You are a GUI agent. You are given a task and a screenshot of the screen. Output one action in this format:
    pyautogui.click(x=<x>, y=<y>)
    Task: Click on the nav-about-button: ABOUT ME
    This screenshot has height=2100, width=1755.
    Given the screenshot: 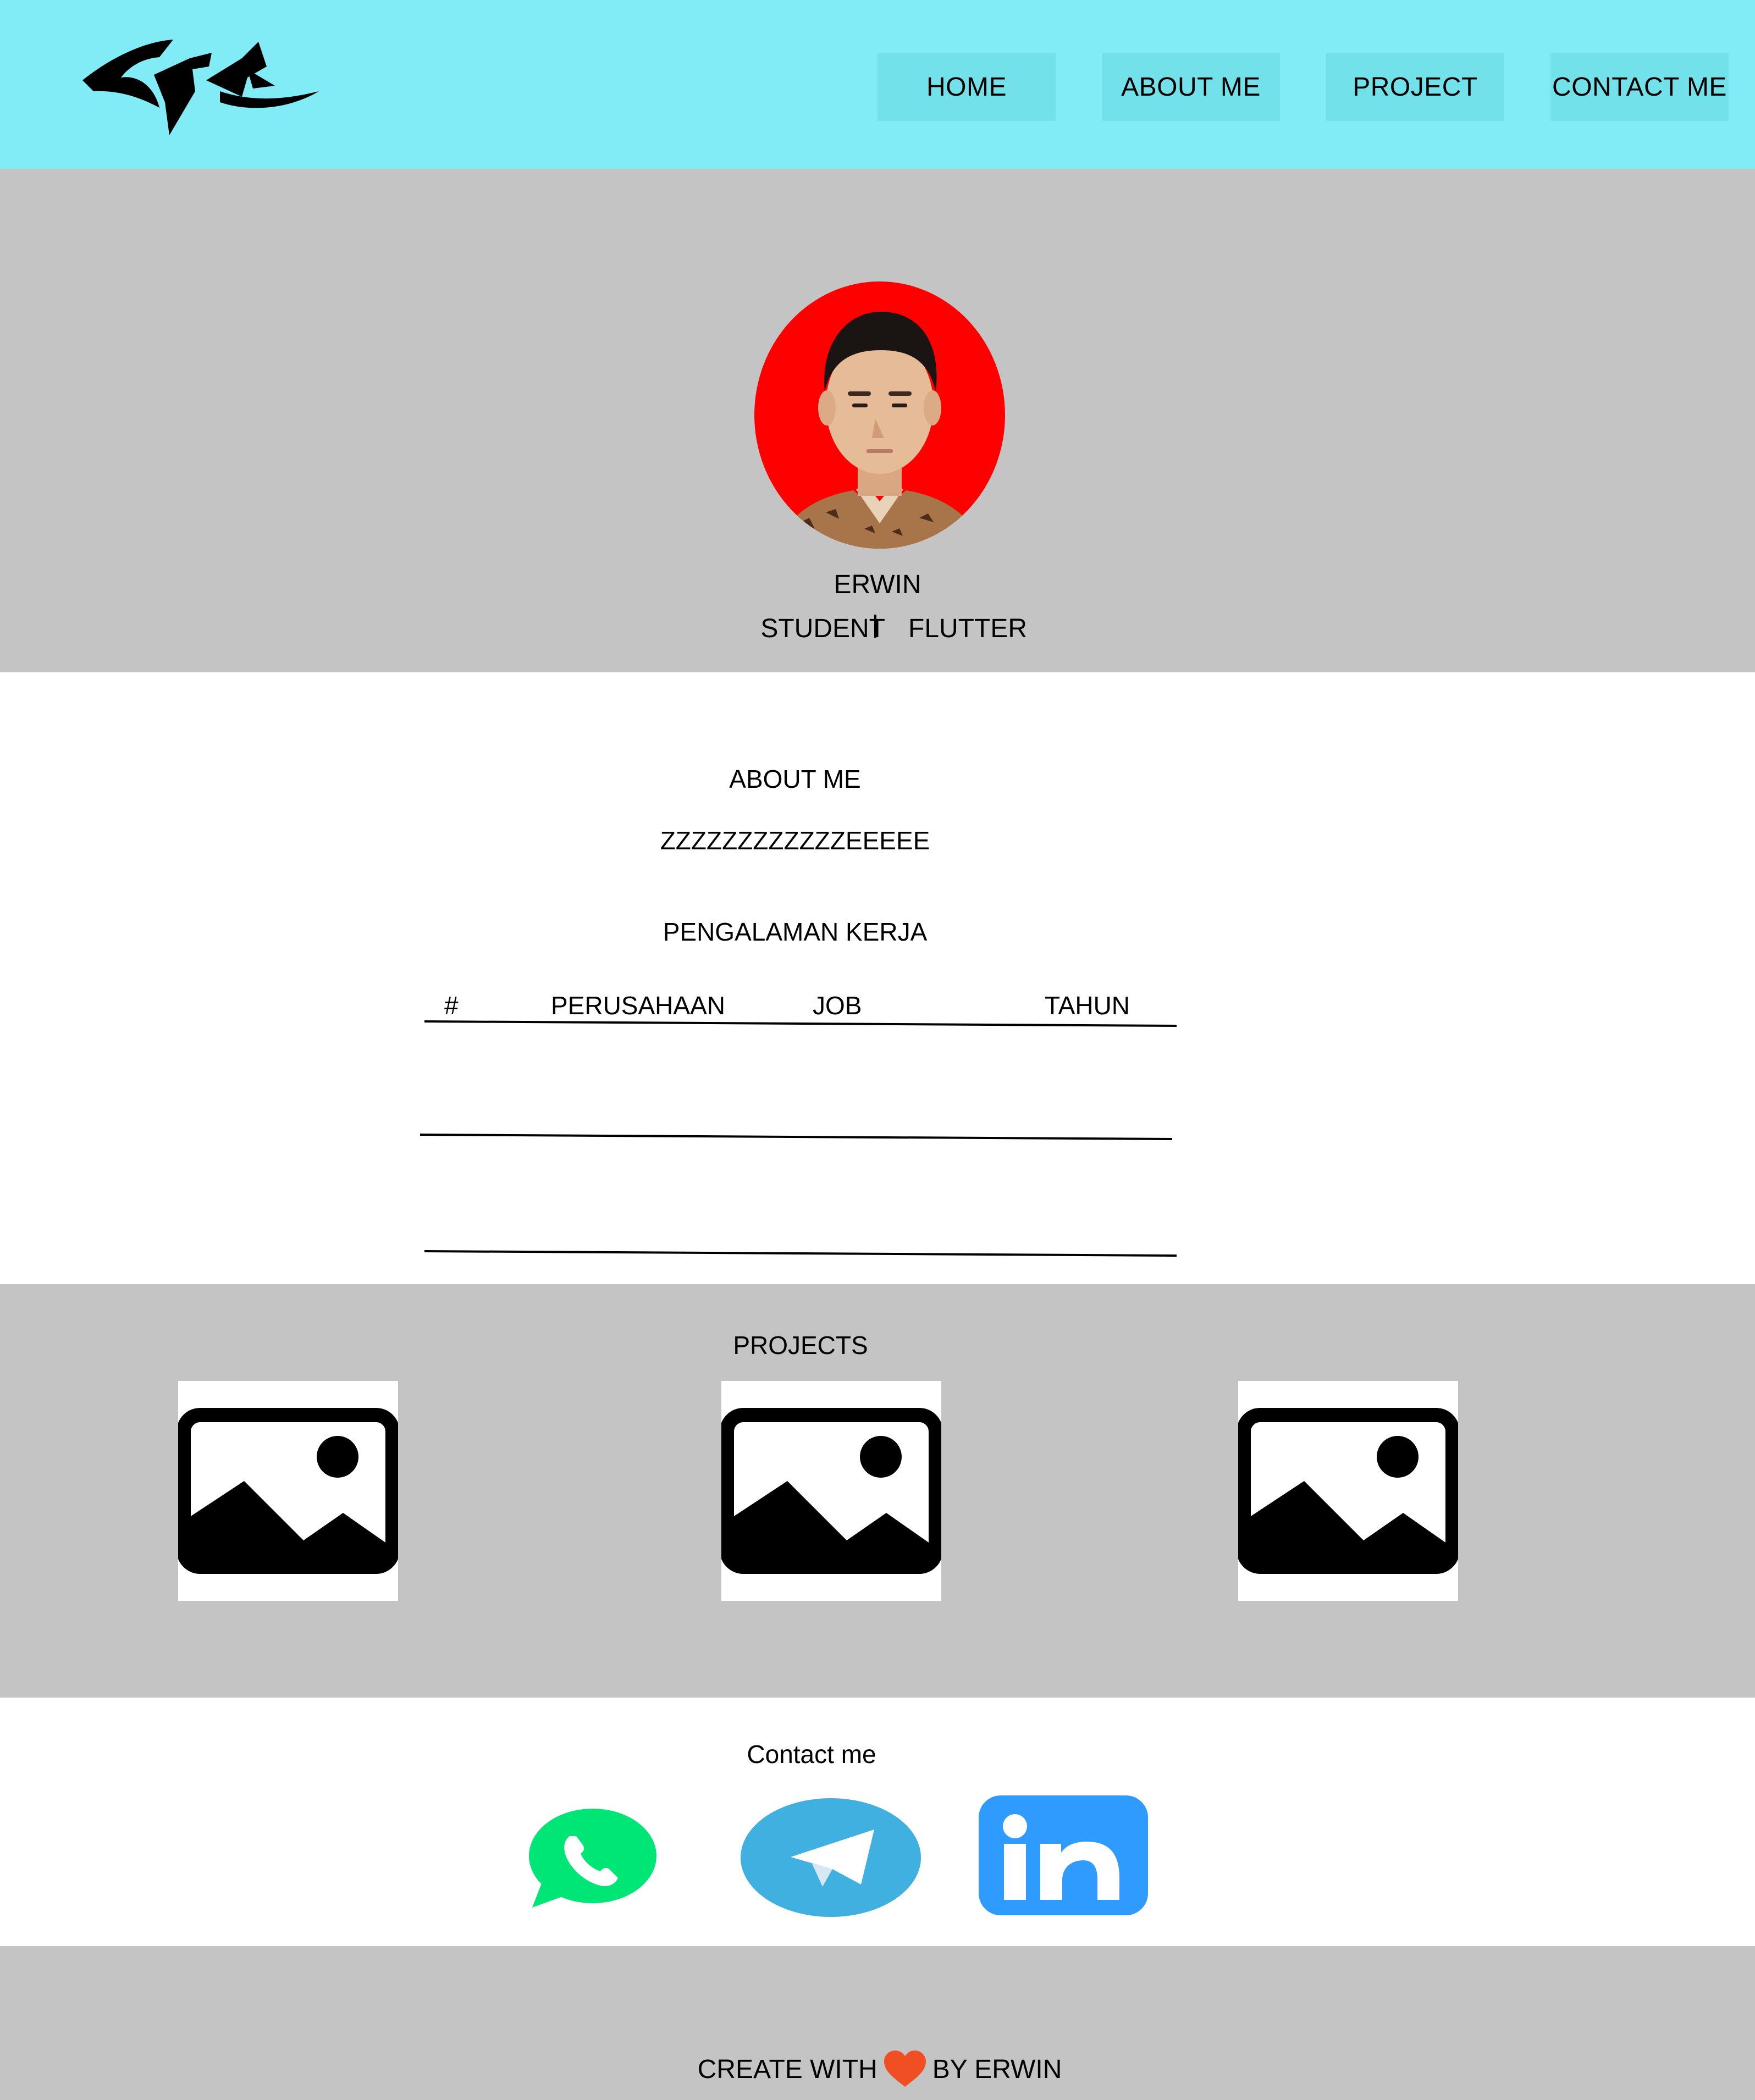 What is the action you would take?
    pyautogui.click(x=1191, y=87)
    